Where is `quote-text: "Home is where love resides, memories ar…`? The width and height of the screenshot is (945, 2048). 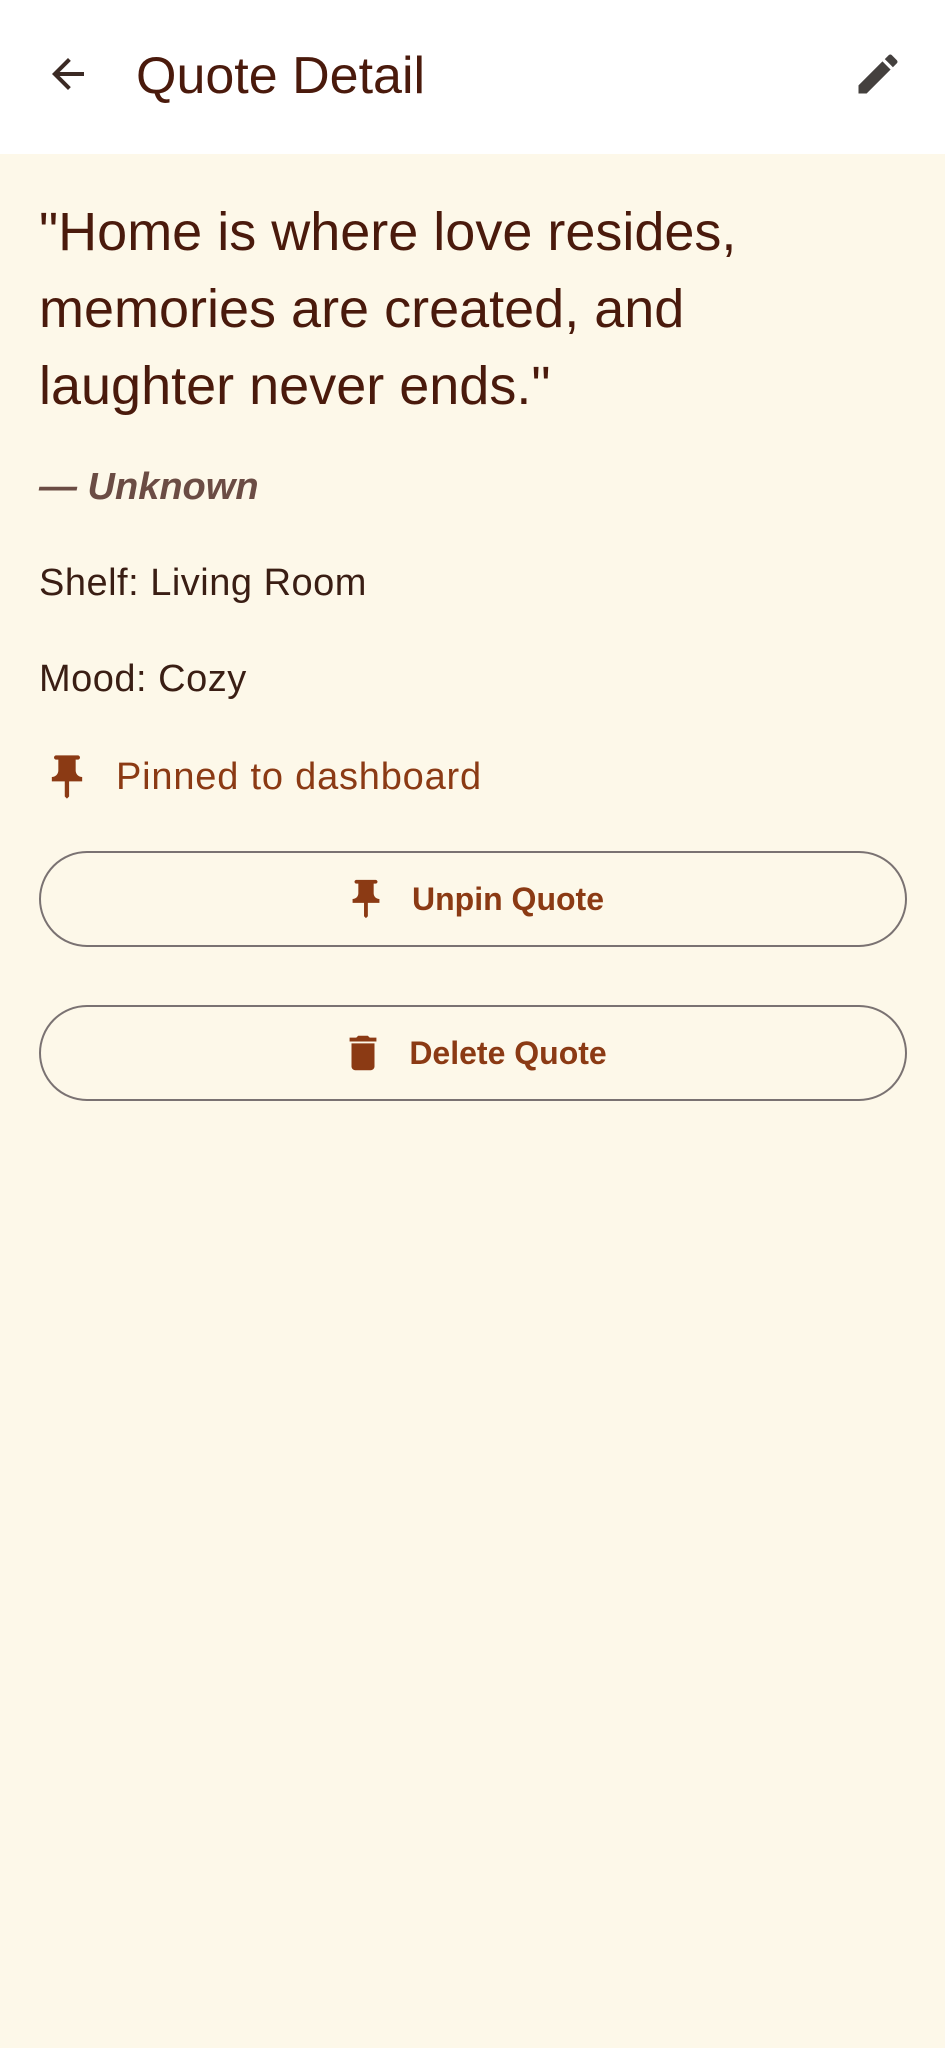 quote-text: "Home is where love resides, memories ar… is located at coordinates (388, 309).